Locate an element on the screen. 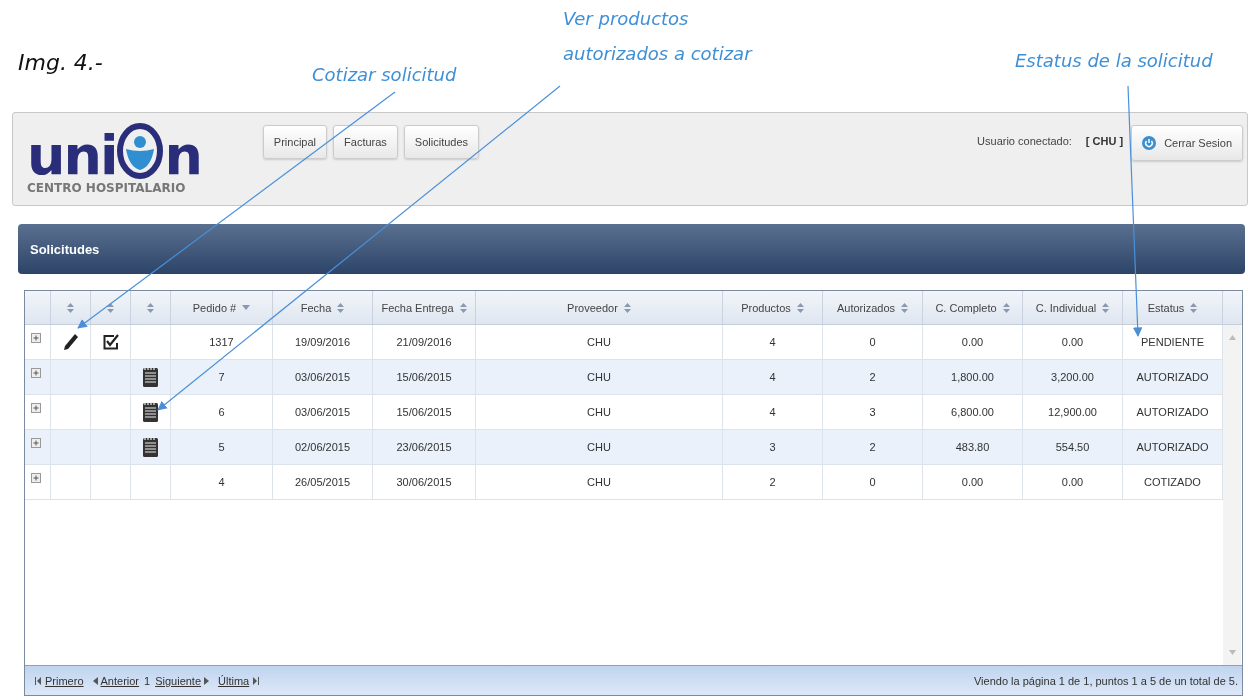 This screenshot has width=1248, height=700. table-cell: 3,200.00 is located at coordinates (1073, 377).